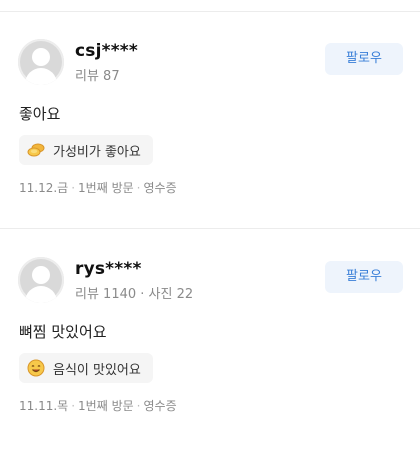 This screenshot has height=475, width=420. What do you see at coordinates (106, 51) in the screenshot?
I see `username: csj****` at bounding box center [106, 51].